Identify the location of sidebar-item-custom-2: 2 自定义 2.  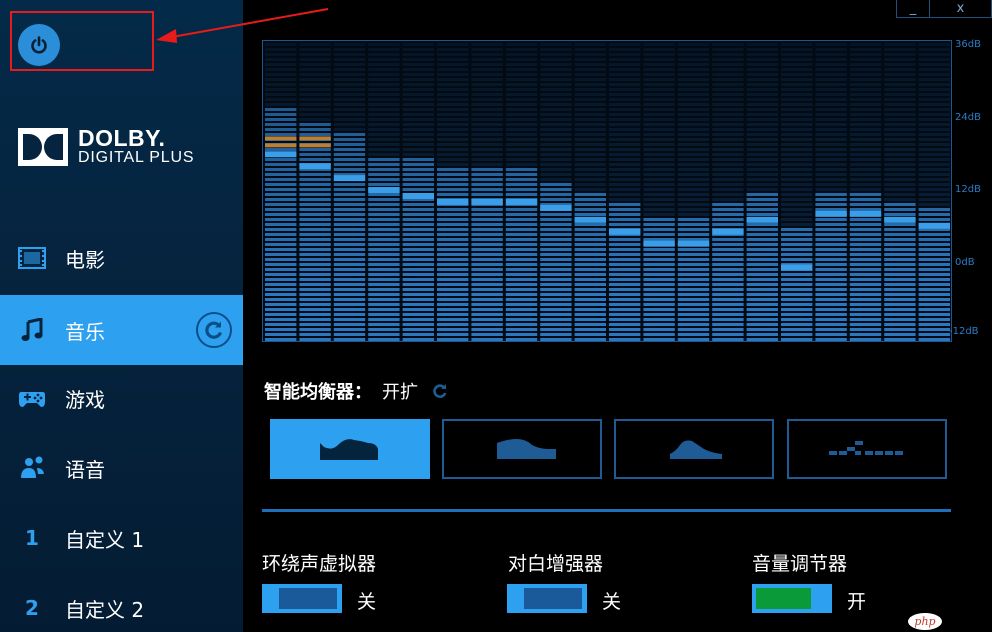
(121, 602).